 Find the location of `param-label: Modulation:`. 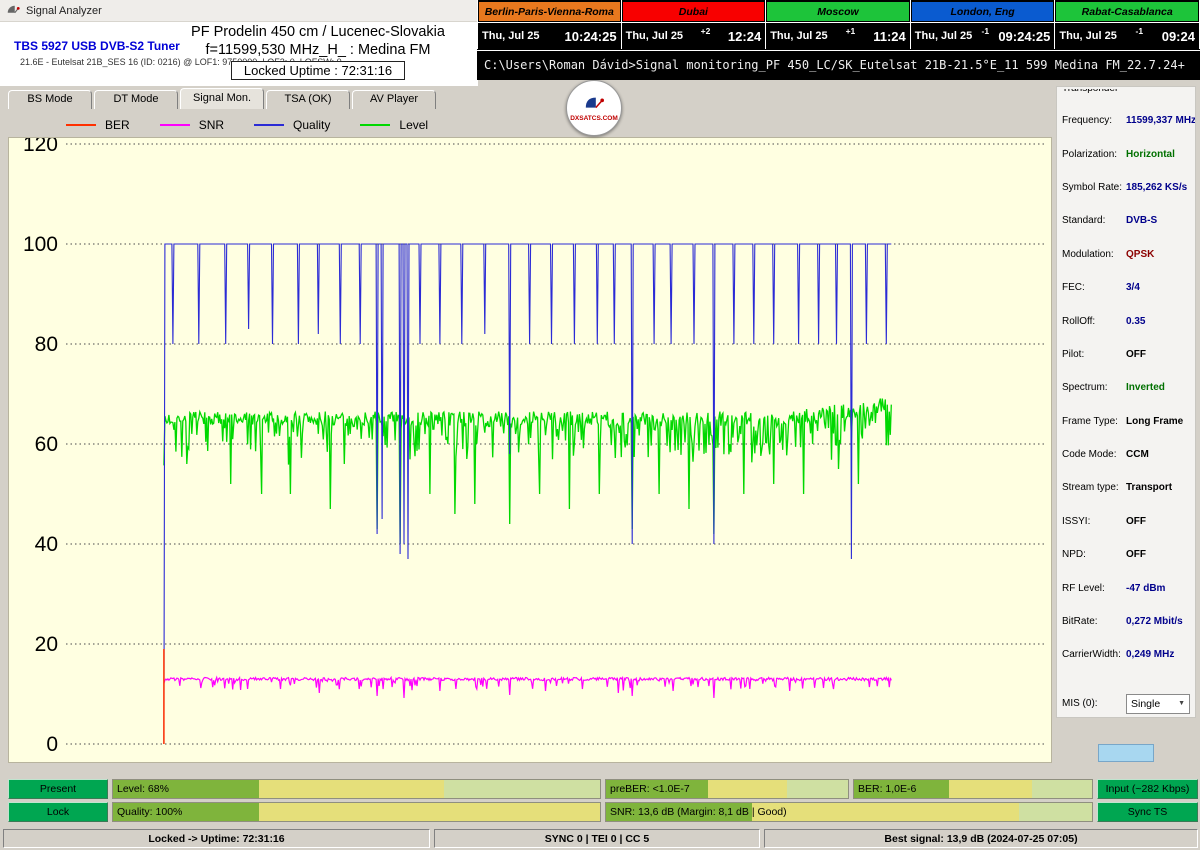

param-label: Modulation: is located at coordinates (1088, 254).